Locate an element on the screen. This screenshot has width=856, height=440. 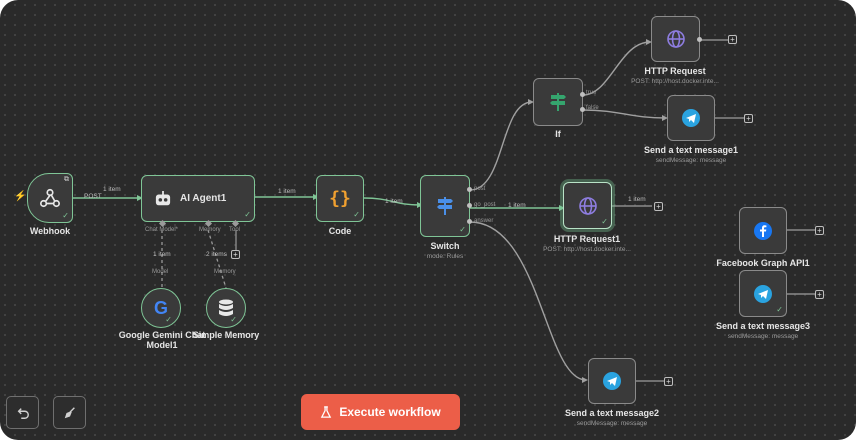
webhook-icon is located at coordinates (50, 198).